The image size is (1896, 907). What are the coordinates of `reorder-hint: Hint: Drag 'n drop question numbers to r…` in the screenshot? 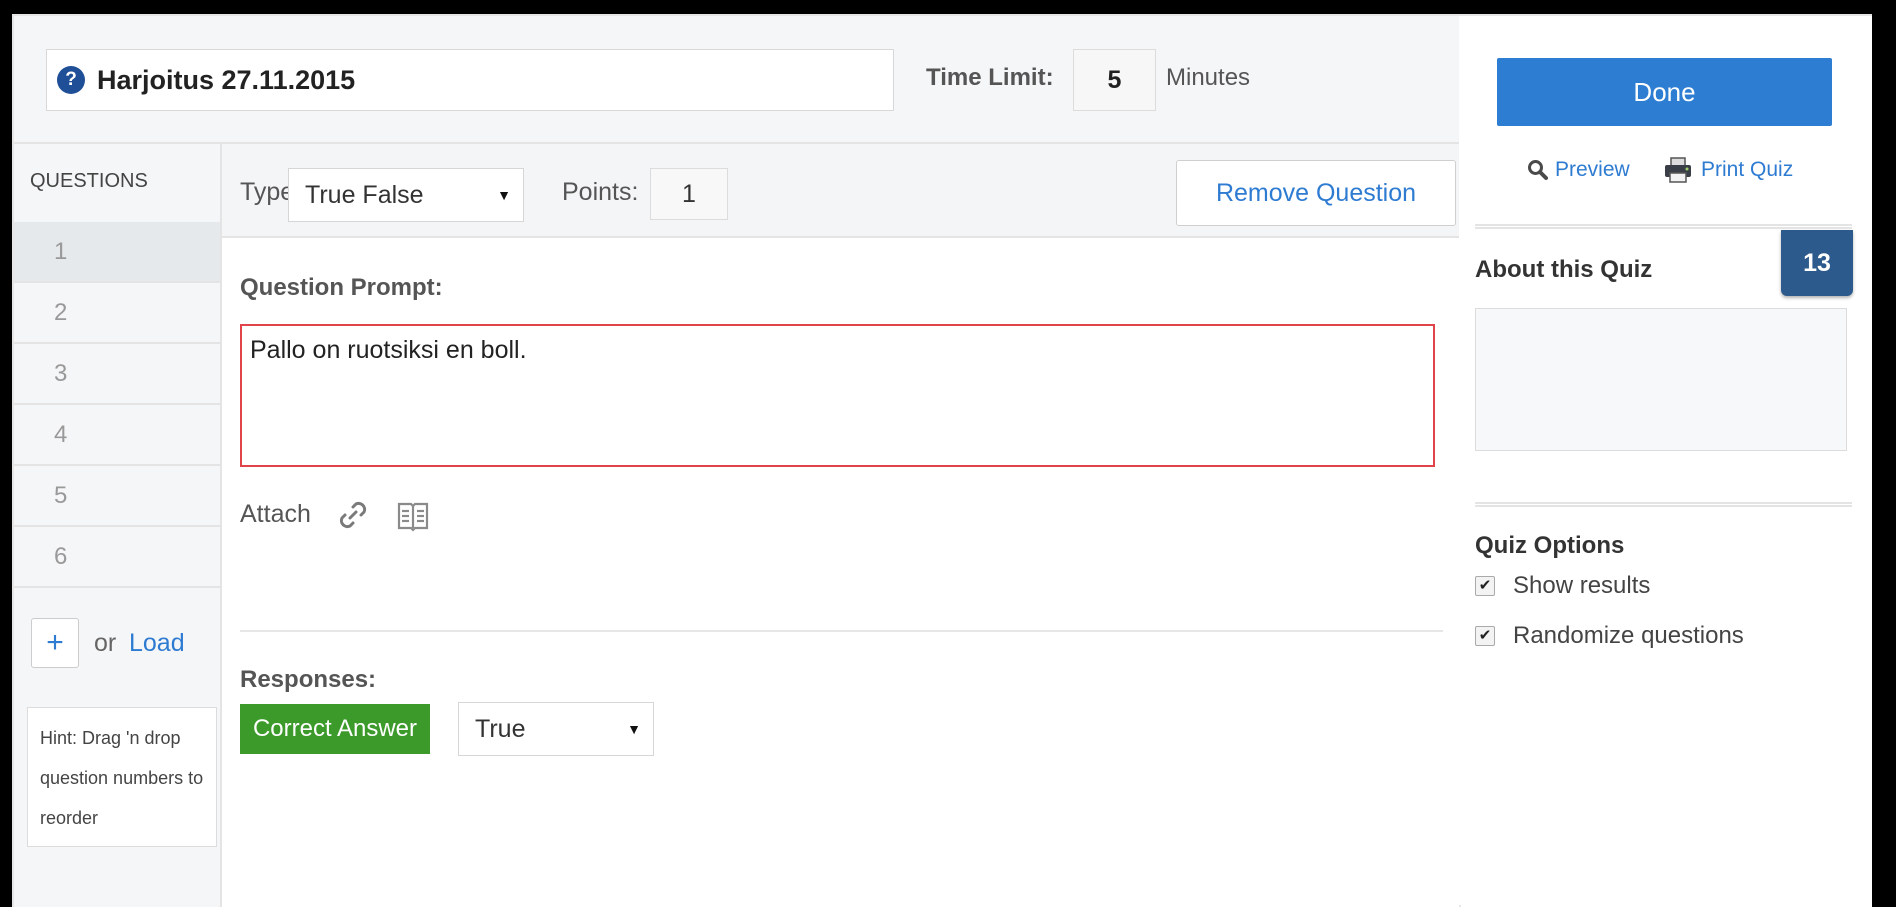 It's located at (122, 777).